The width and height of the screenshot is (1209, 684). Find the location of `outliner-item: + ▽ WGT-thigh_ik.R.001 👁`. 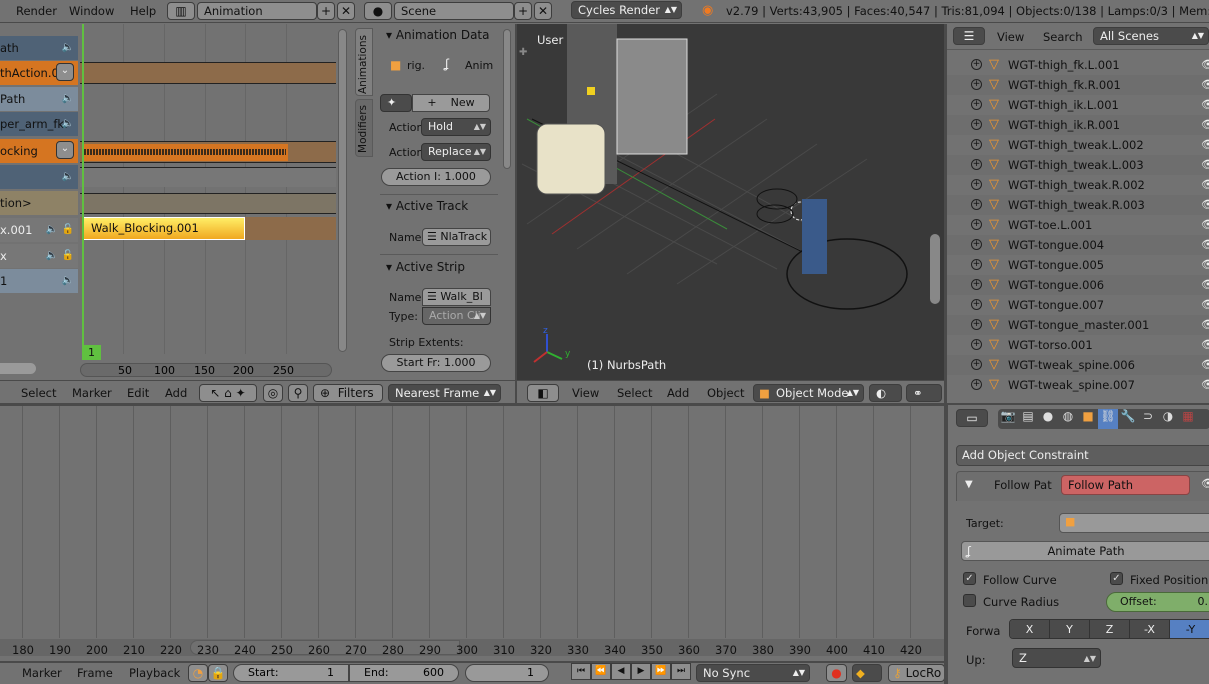

outliner-item: + ▽ WGT-thigh_ik.R.001 👁 is located at coordinates (1078, 125).